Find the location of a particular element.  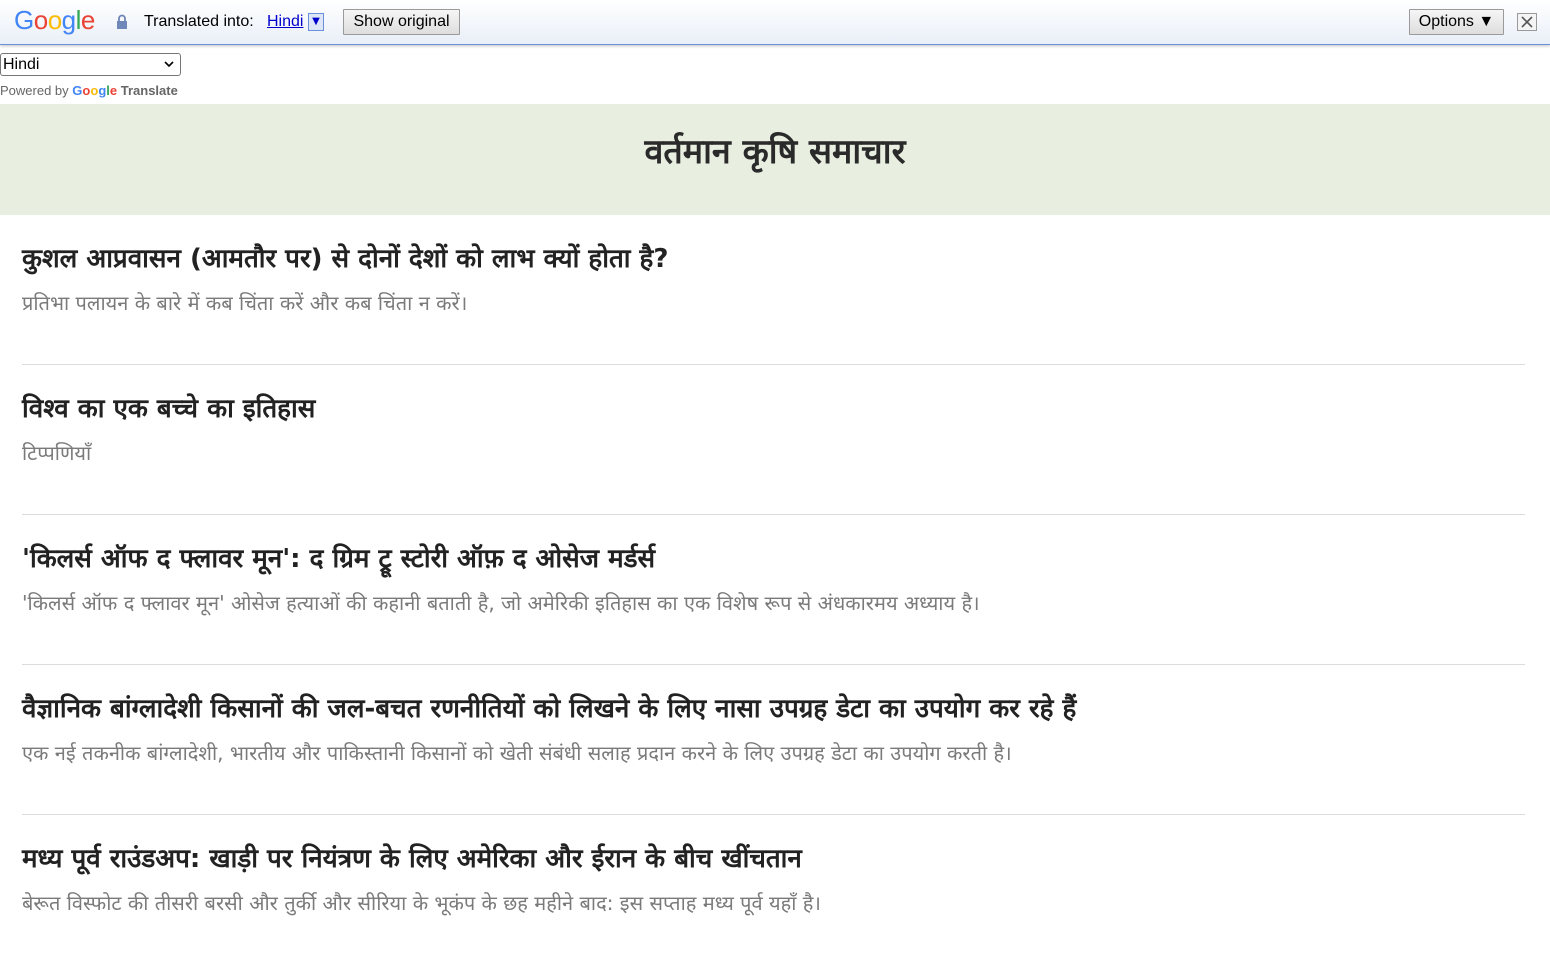

translated-into-label: Translated into: is located at coordinates (199, 21).